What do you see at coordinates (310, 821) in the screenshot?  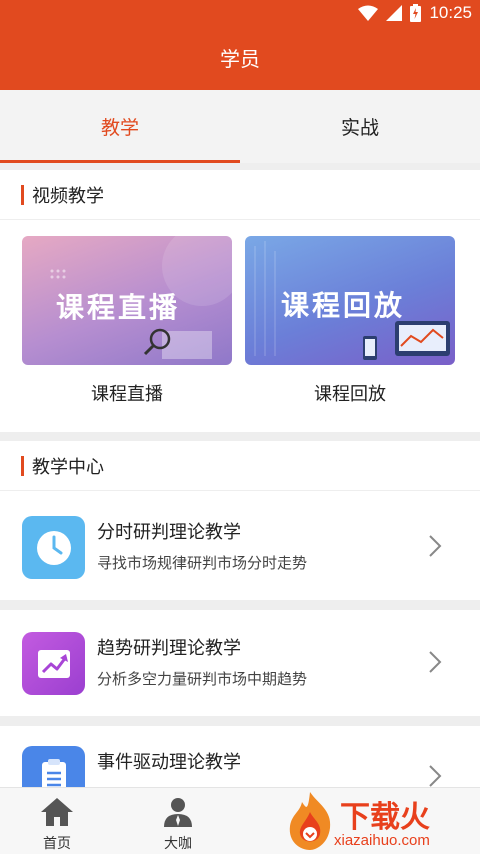 I see `flame-logo-icon` at bounding box center [310, 821].